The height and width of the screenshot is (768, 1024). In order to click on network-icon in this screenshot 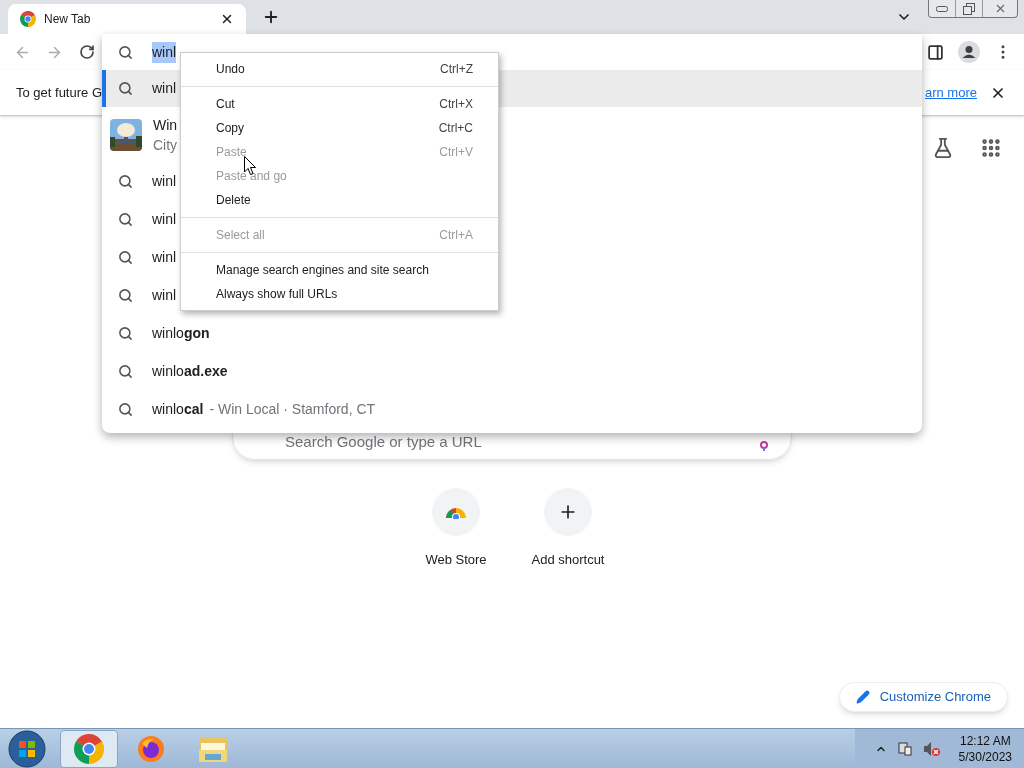, I will do `click(904, 748)`.